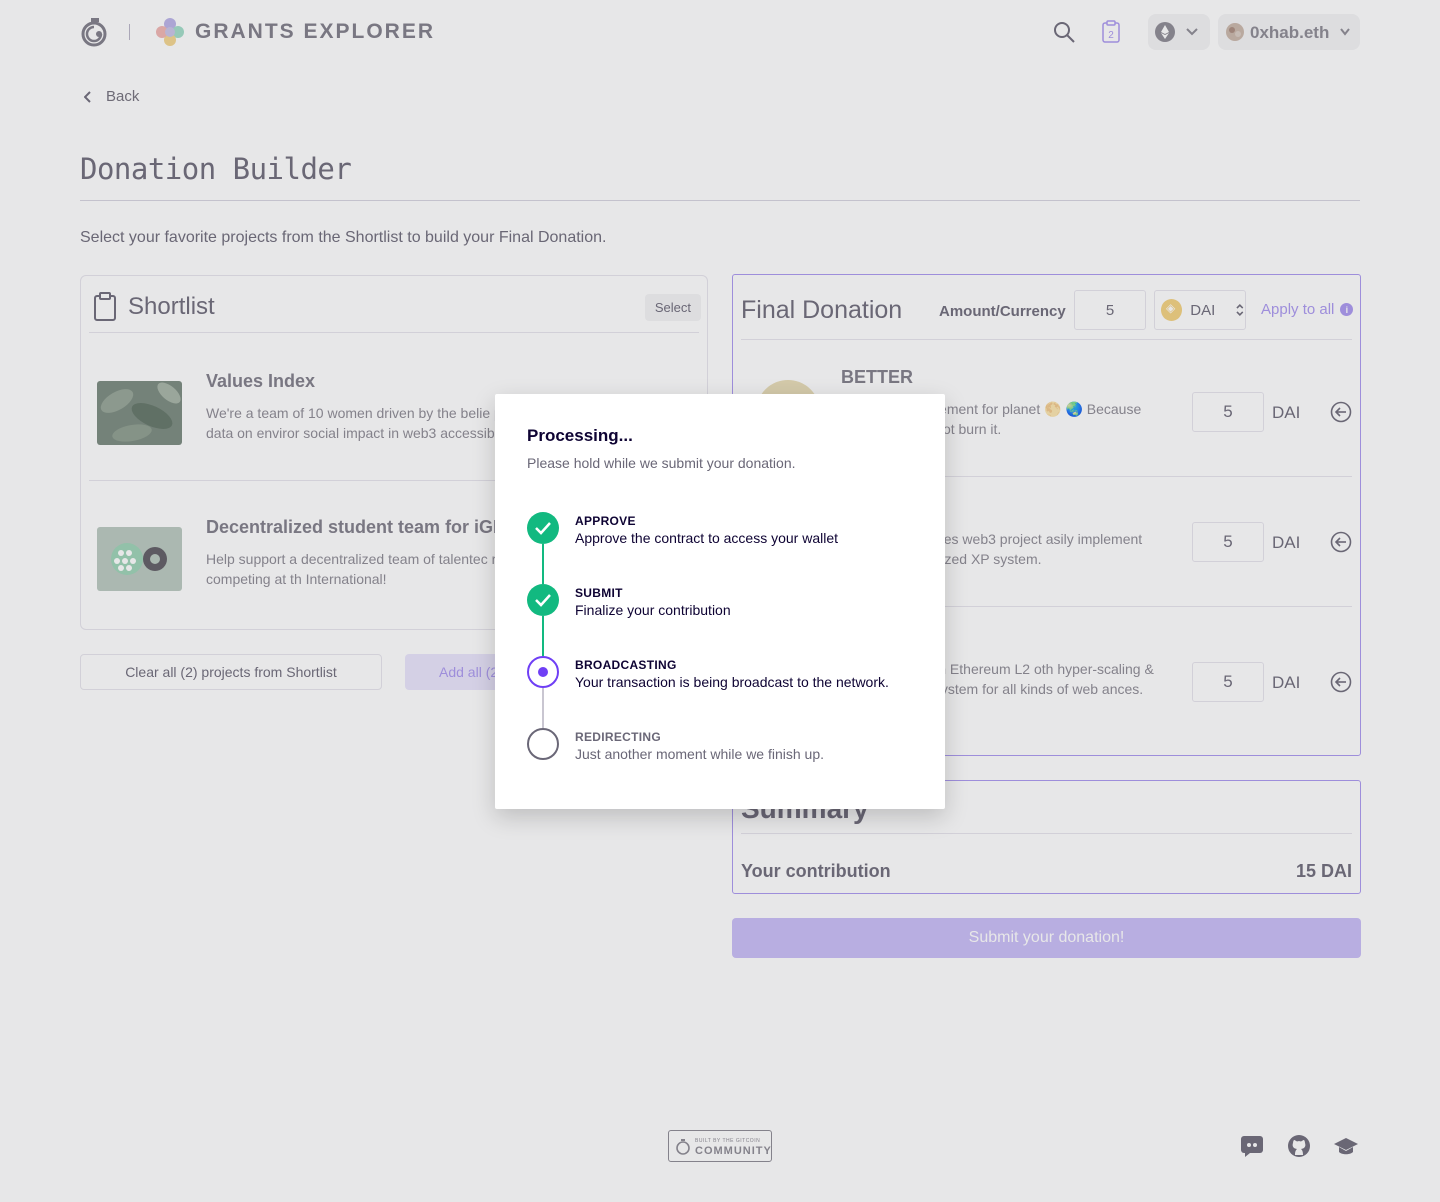 Image resolution: width=1440 pixels, height=1202 pixels. Describe the element at coordinates (543, 744) in the screenshot. I see `empty-circle-icon` at that location.